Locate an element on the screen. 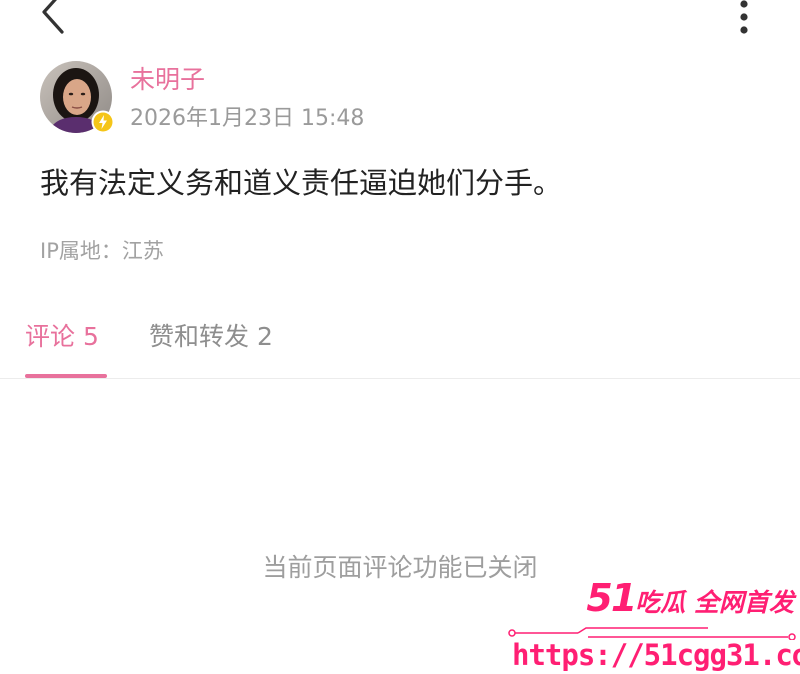  ip-location: IP属地：江苏 is located at coordinates (102, 251).